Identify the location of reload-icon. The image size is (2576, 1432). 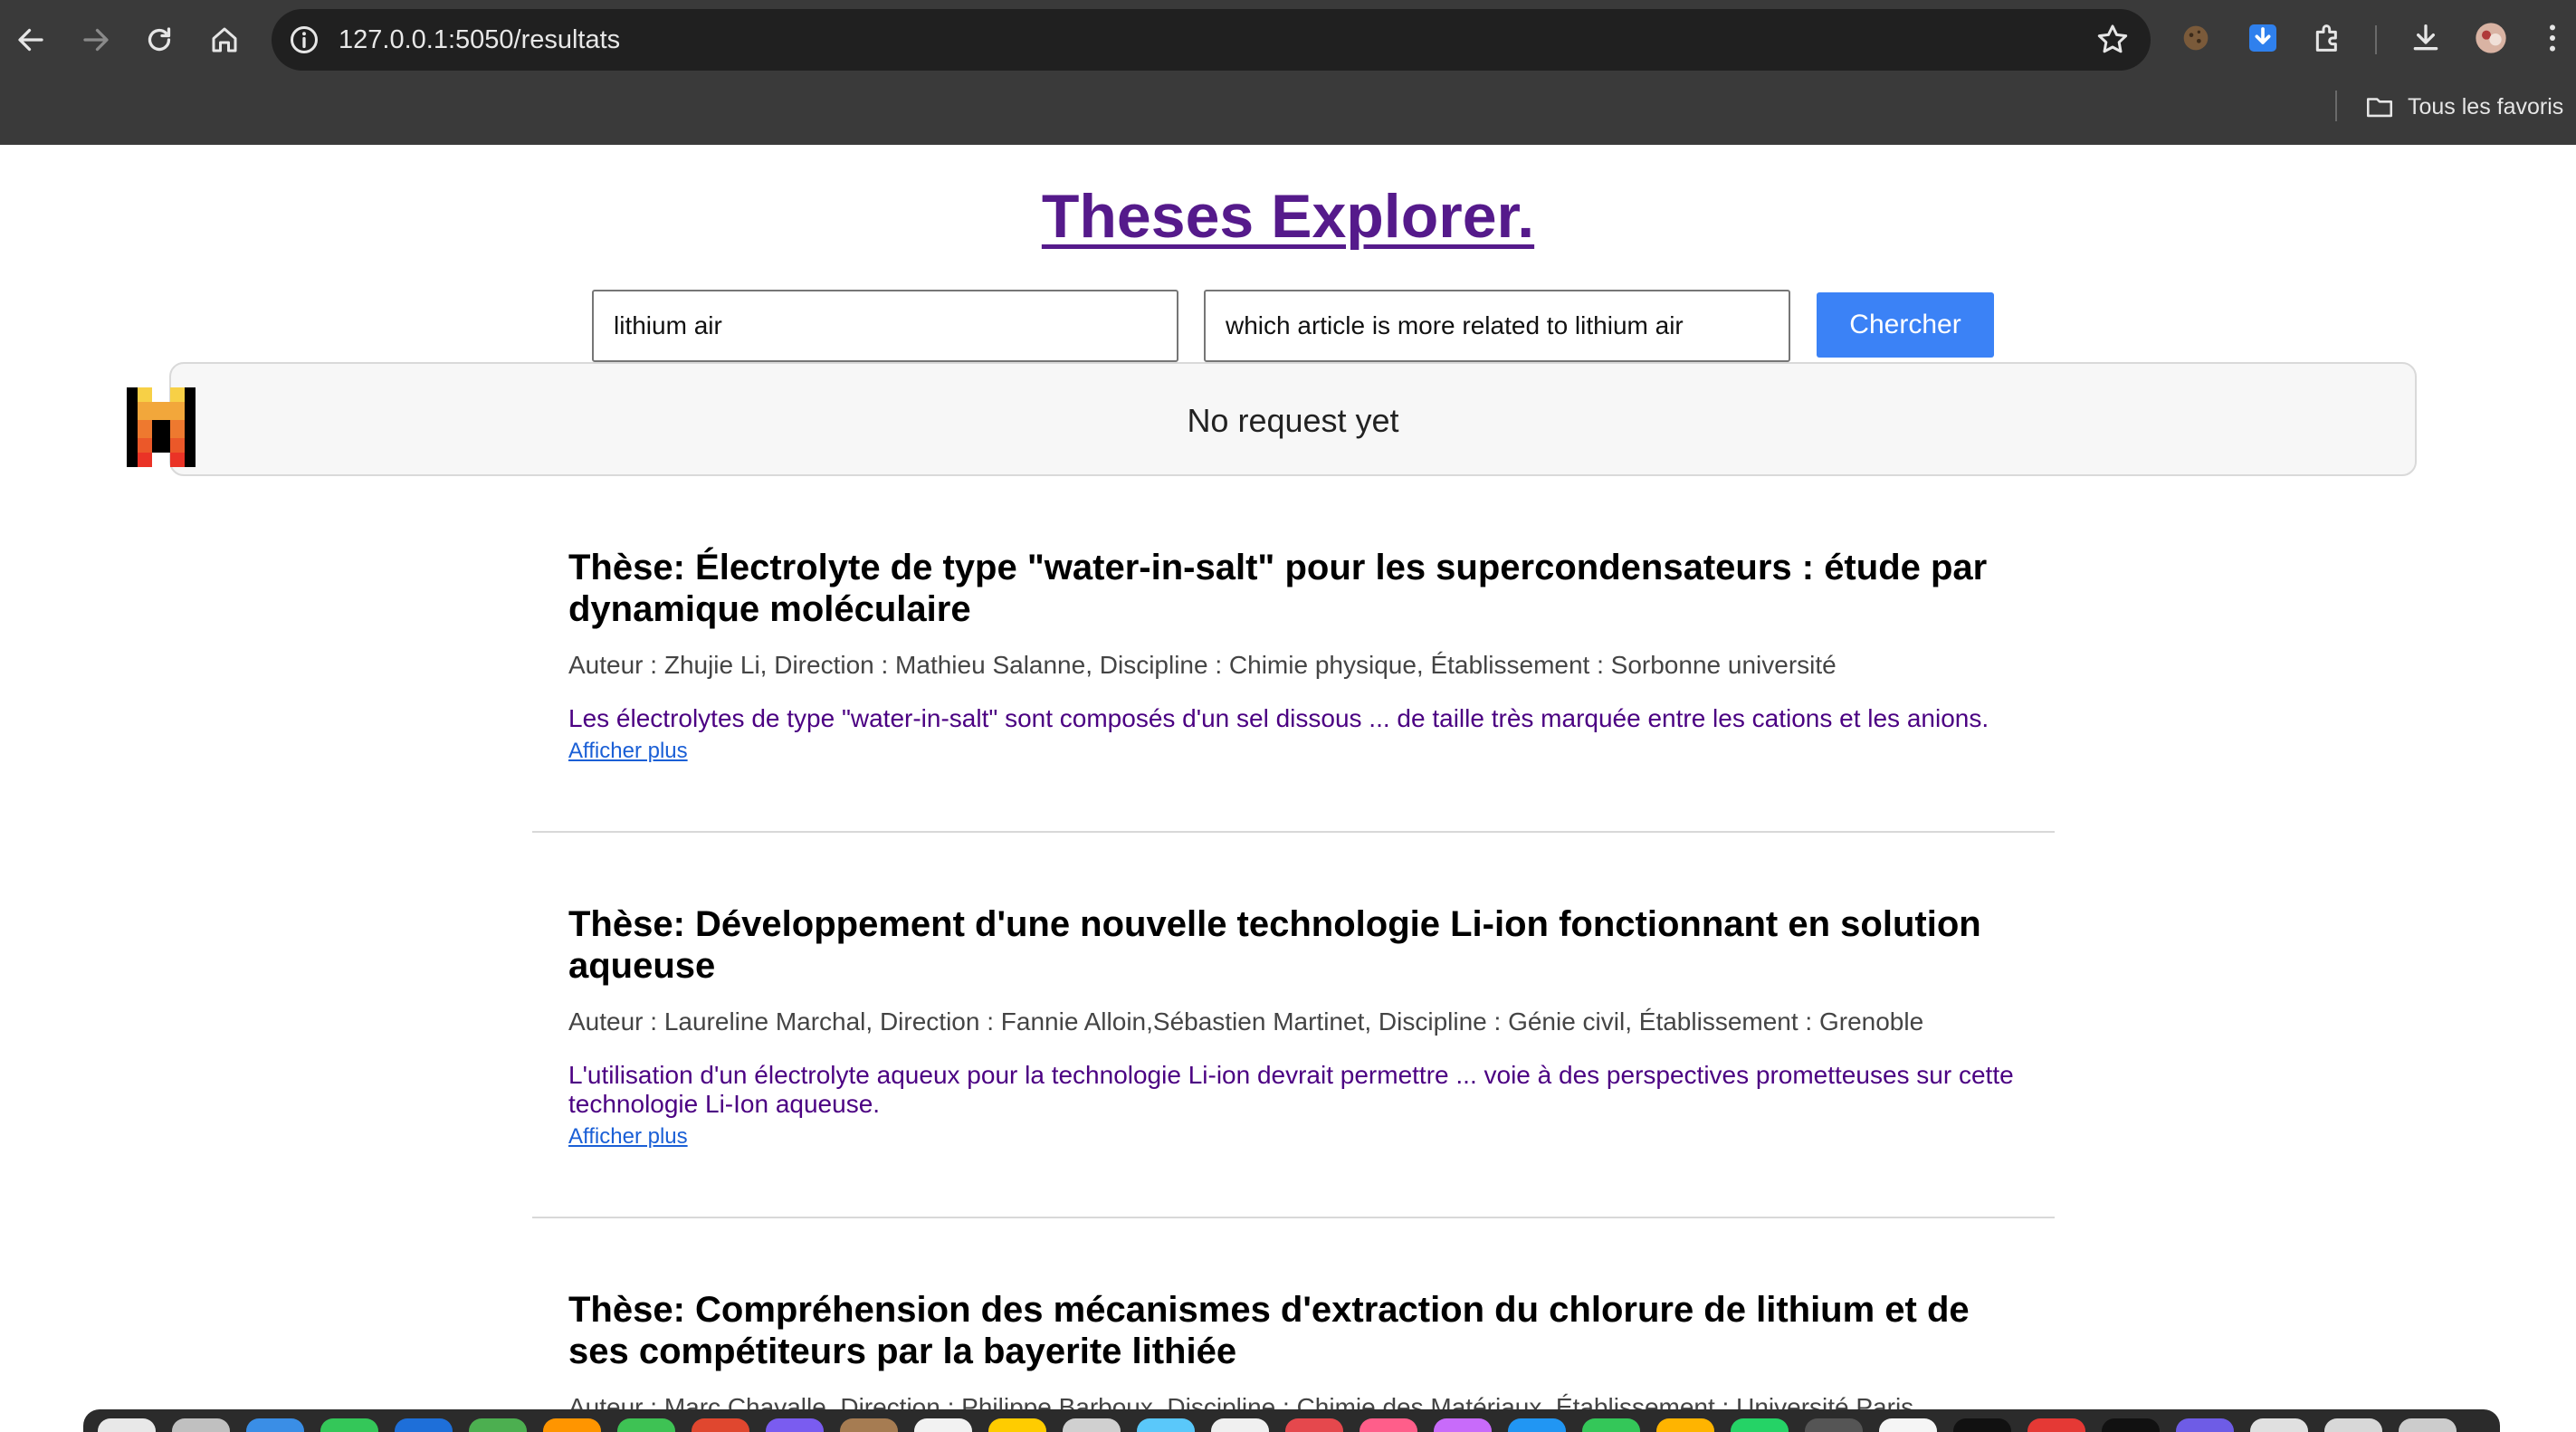
(160, 39).